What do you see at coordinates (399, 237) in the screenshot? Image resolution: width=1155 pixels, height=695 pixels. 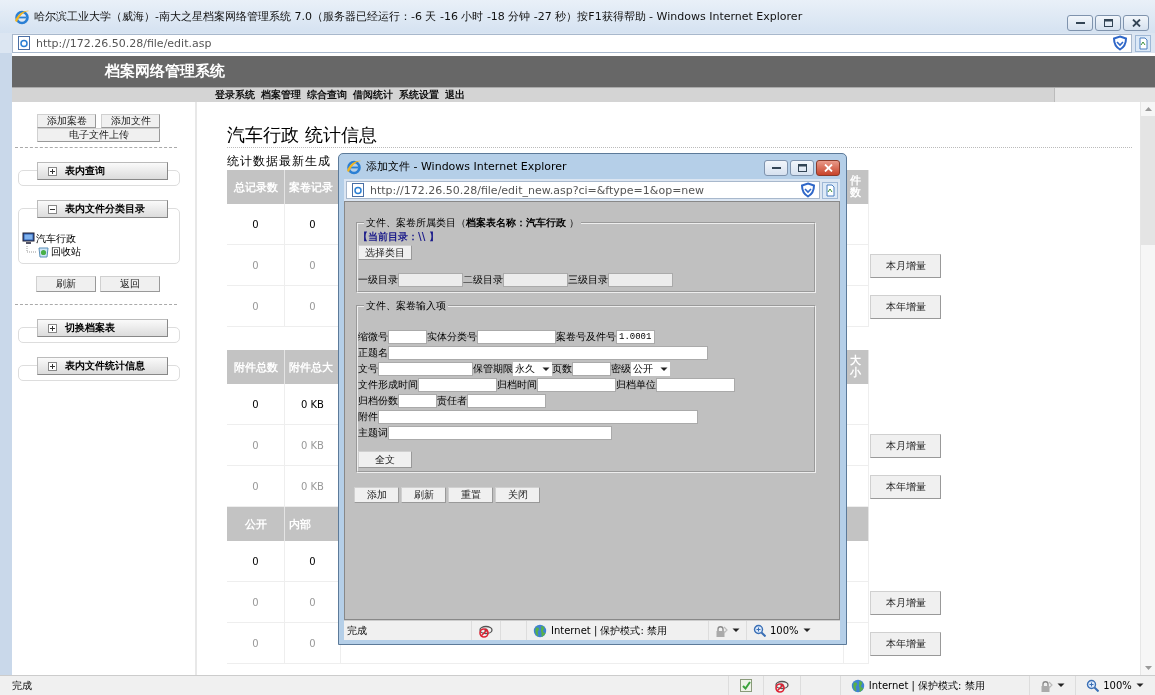 I see `current-directory: 【当前目录：\\ 】` at bounding box center [399, 237].